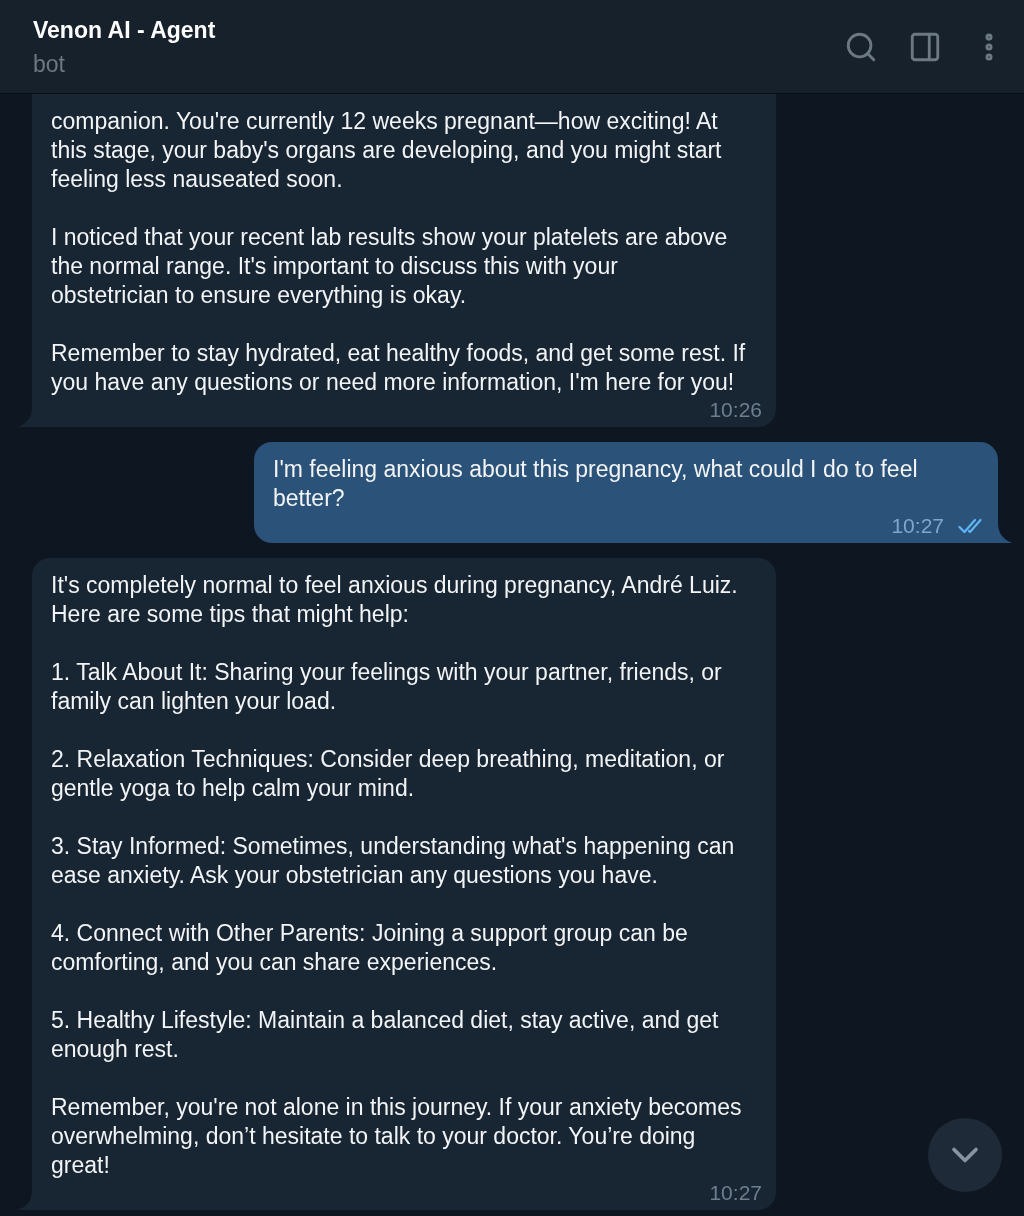 Image resolution: width=1024 pixels, height=1216 pixels. What do you see at coordinates (386, 687) in the screenshot?
I see `message-text: 1. Talk About It: Sharing your feelings with your partner, friends, or family can lighten your load.` at bounding box center [386, 687].